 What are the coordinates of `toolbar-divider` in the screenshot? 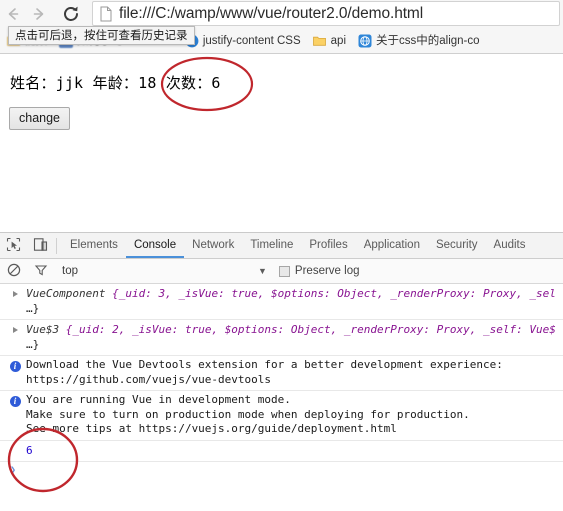 It's located at (56, 245).